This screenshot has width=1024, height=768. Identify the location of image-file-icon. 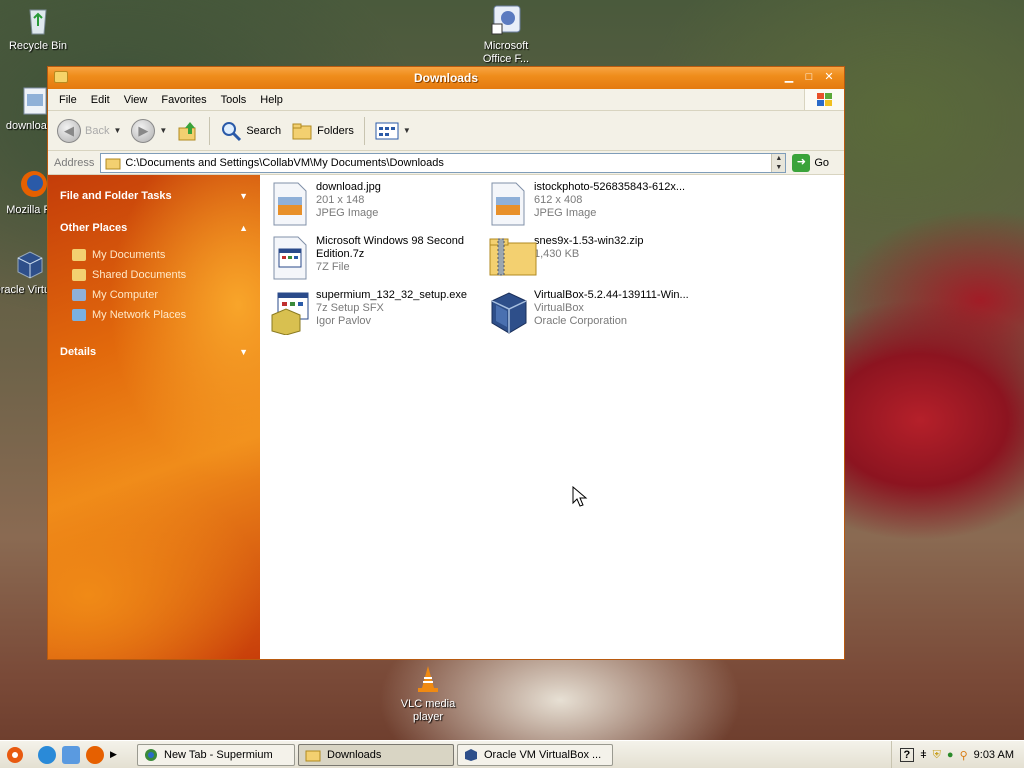
(34, 100).